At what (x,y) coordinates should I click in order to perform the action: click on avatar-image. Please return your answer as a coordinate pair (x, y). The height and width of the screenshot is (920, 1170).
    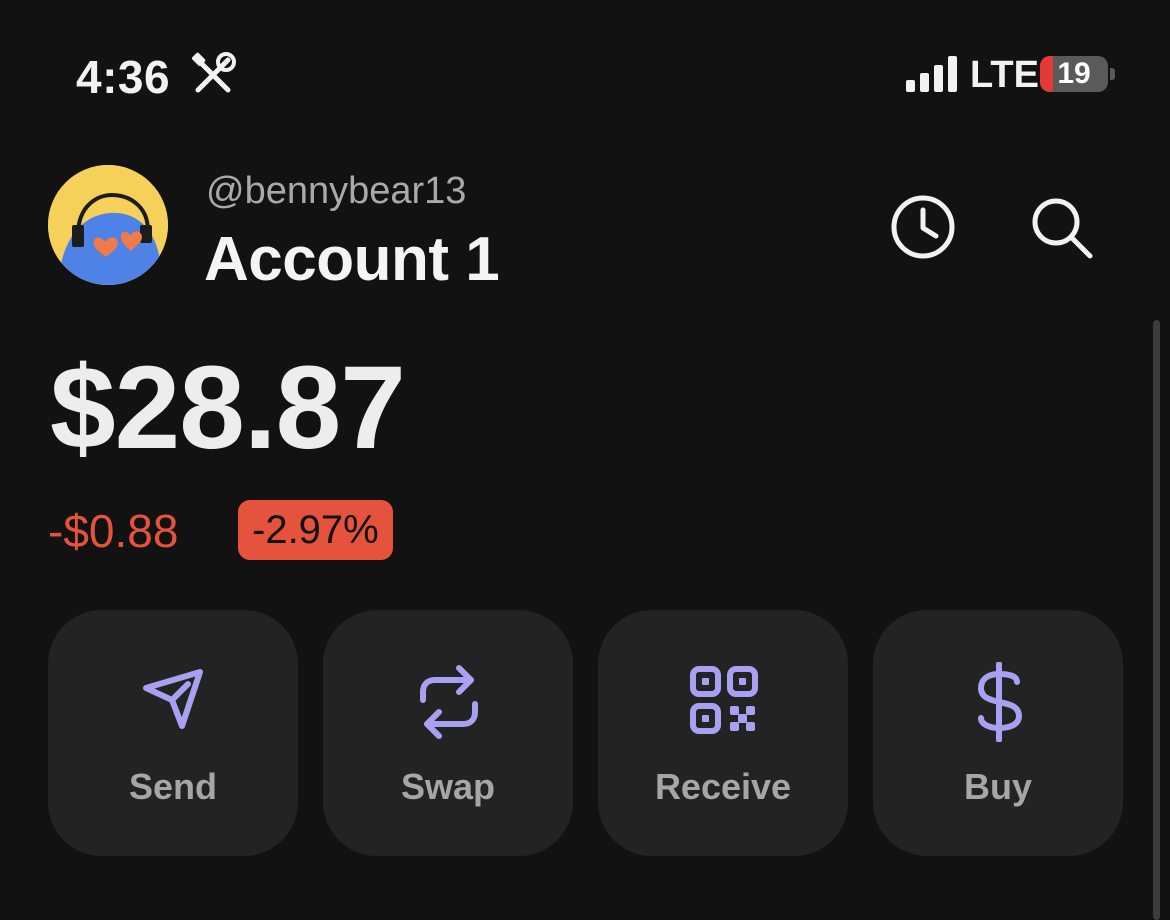
    Looking at the image, I should click on (108, 225).